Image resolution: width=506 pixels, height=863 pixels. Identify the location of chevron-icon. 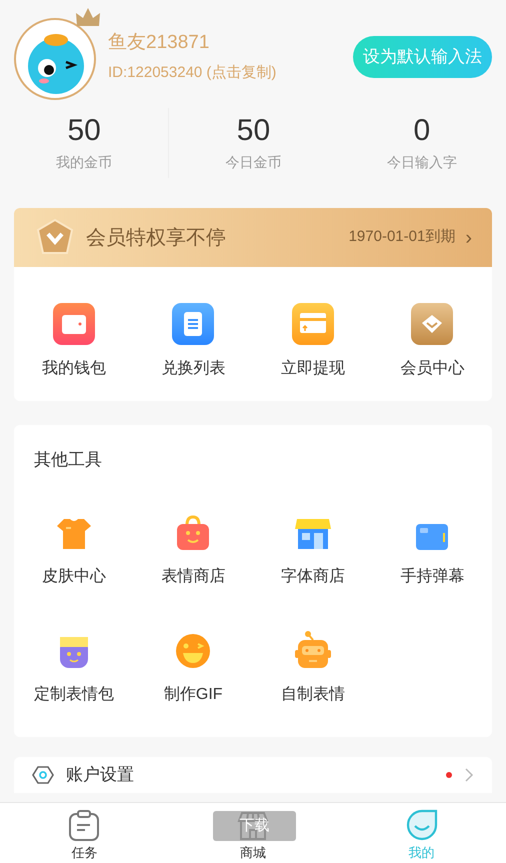
(469, 774).